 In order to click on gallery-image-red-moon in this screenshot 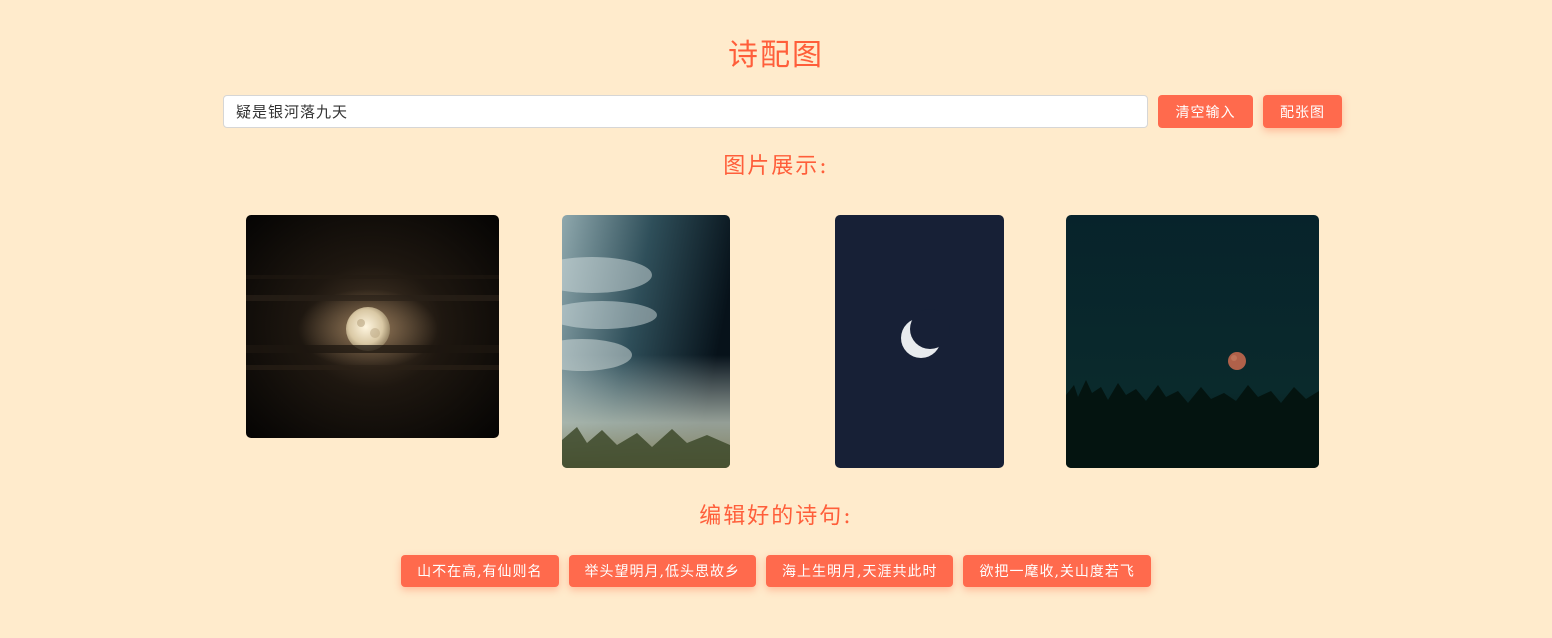, I will do `click(1192, 341)`.